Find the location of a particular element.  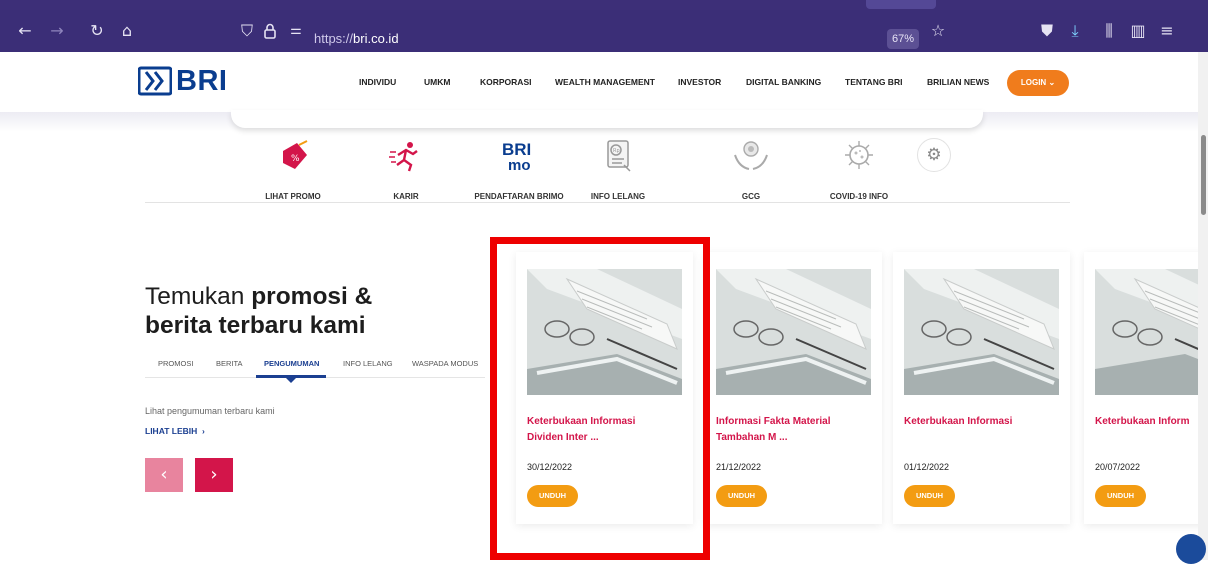

active-tab-caret is located at coordinates (291, 380).